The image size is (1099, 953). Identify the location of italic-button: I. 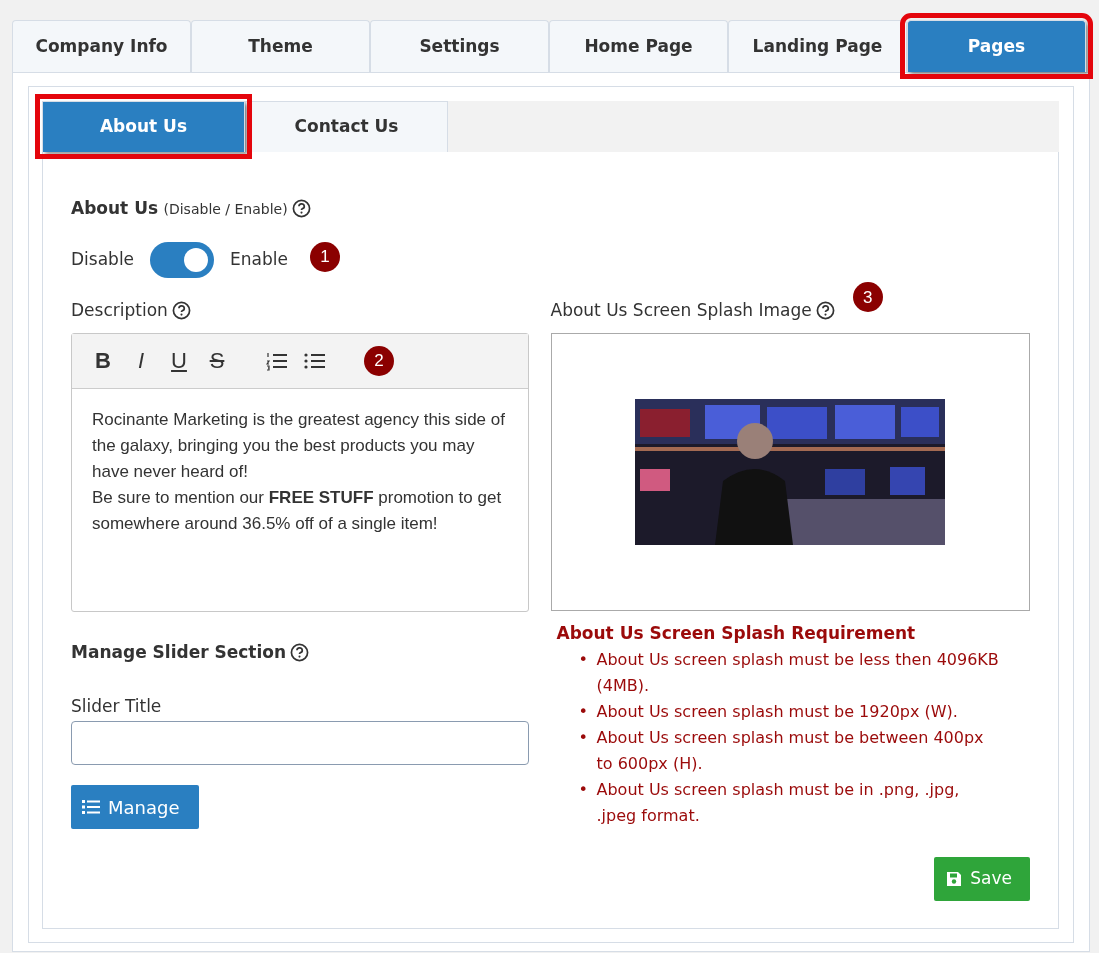
(141, 361).